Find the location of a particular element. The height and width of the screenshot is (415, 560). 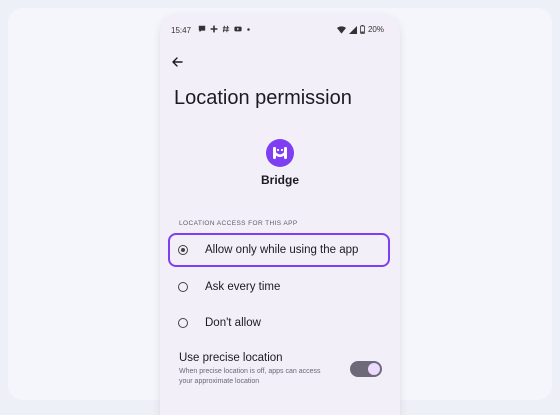

option-ask-every-time: Ask every time is located at coordinates (279, 287).